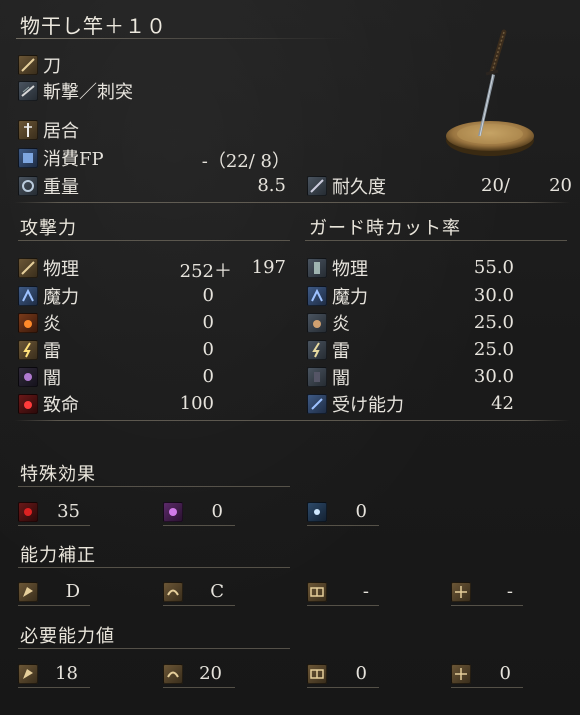  I want to click on dexterity-requirement: 20, so click(210, 673).